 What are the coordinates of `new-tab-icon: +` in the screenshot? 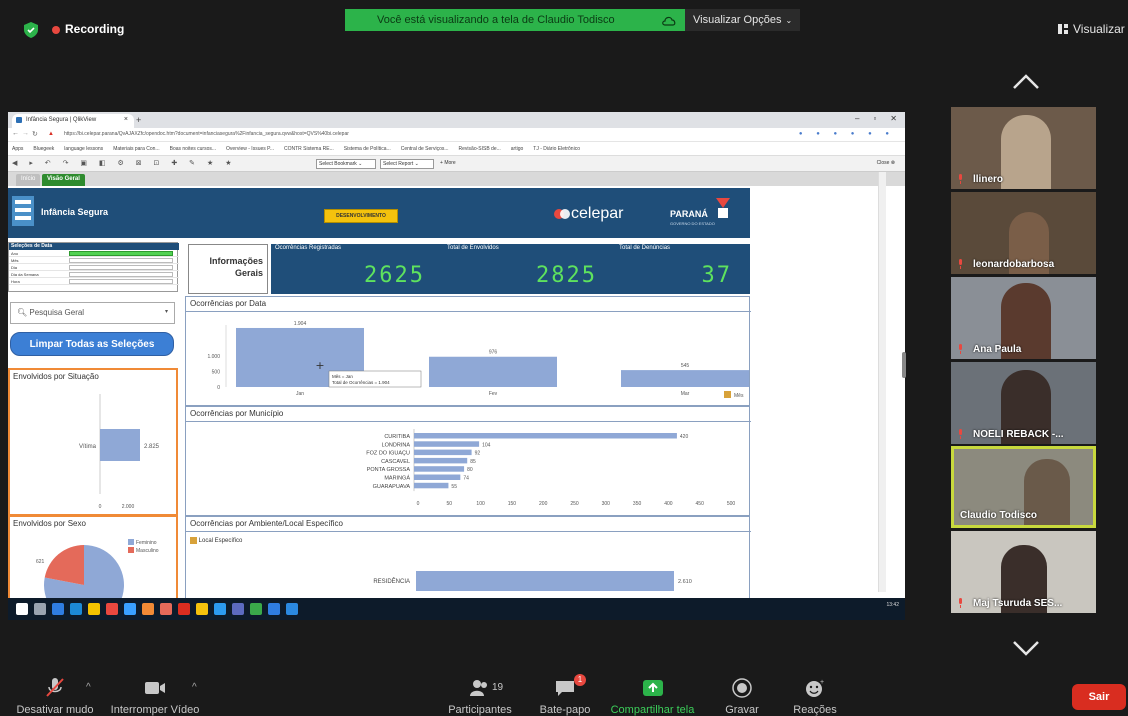 It's located at (138, 120).